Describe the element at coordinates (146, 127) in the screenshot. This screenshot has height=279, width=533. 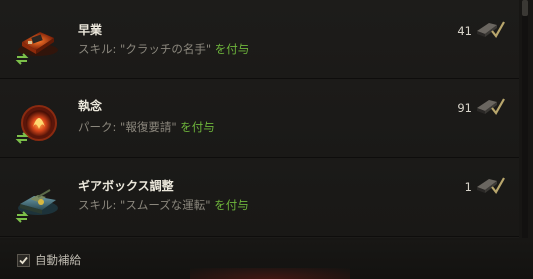
I see `item-description: パーク: "報復要請" を付与` at that location.